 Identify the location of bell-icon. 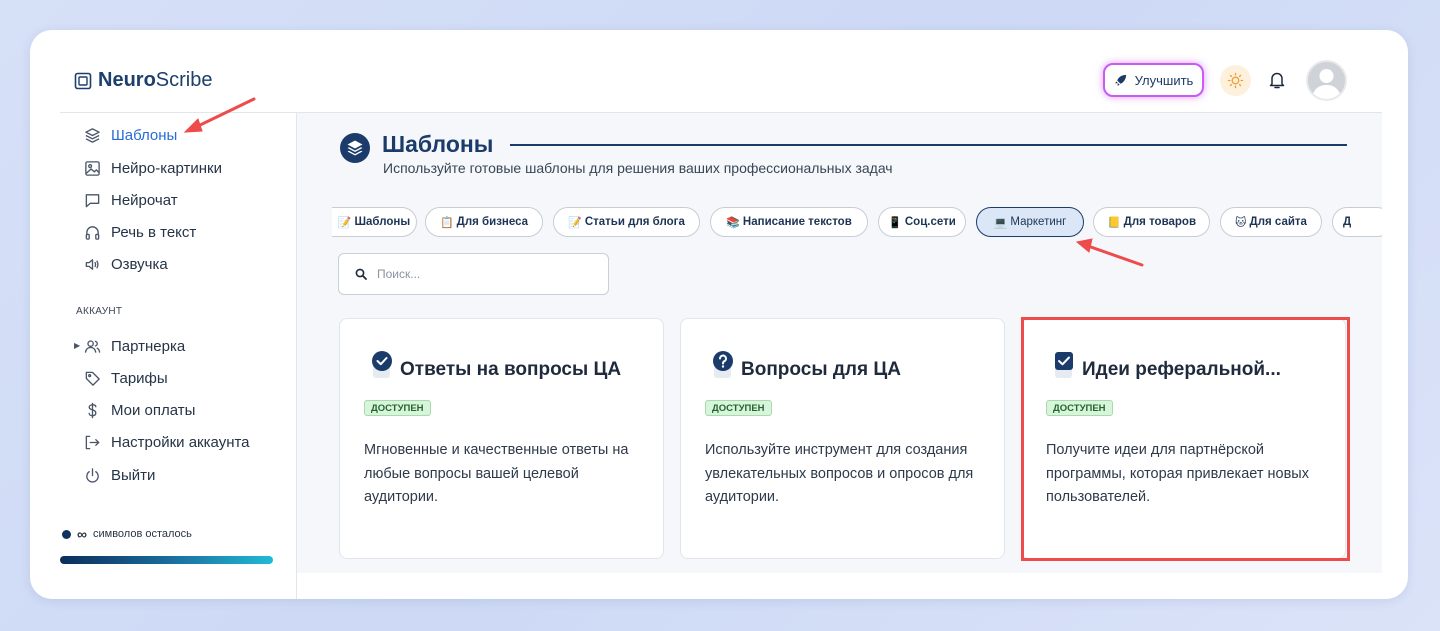
(1277, 80).